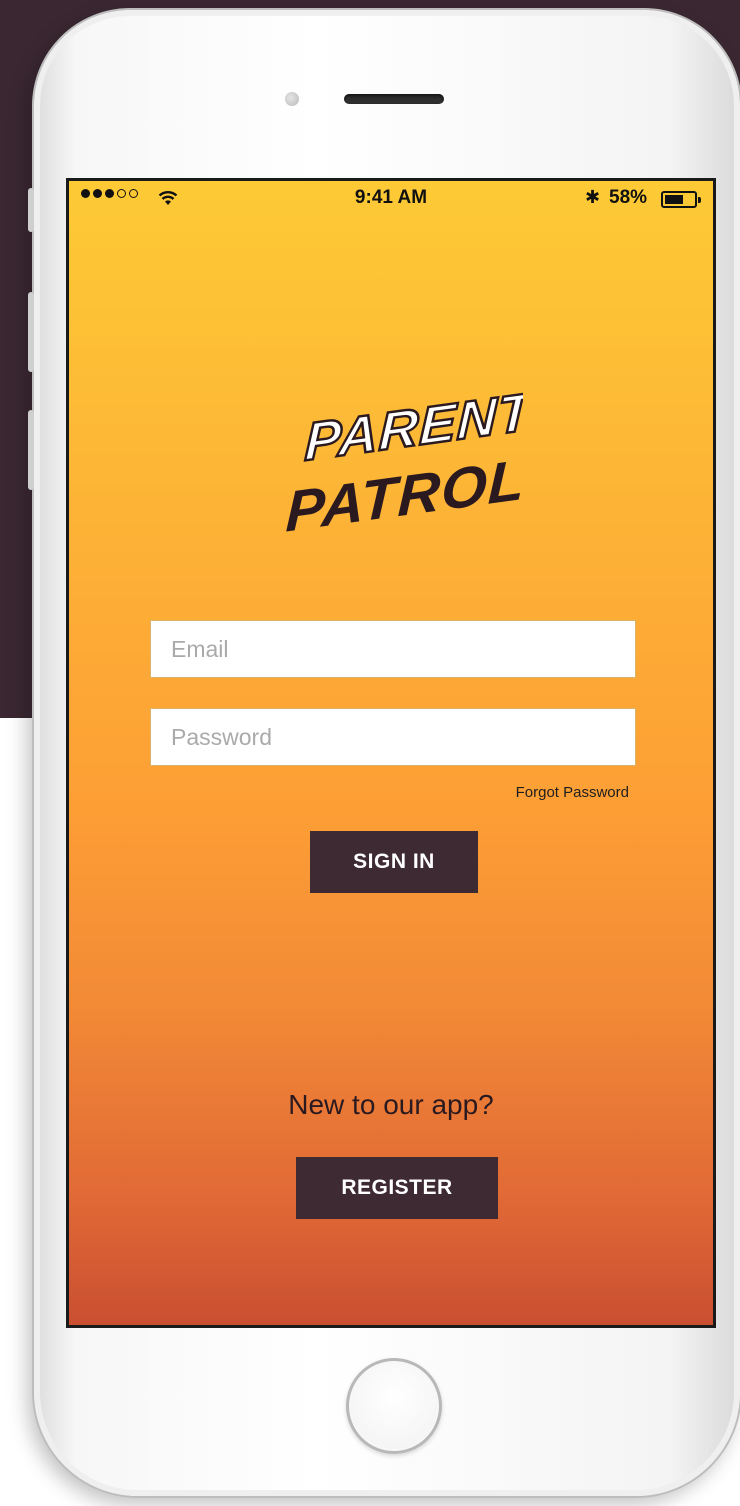  What do you see at coordinates (681, 199) in the screenshot?
I see `battery-icon` at bounding box center [681, 199].